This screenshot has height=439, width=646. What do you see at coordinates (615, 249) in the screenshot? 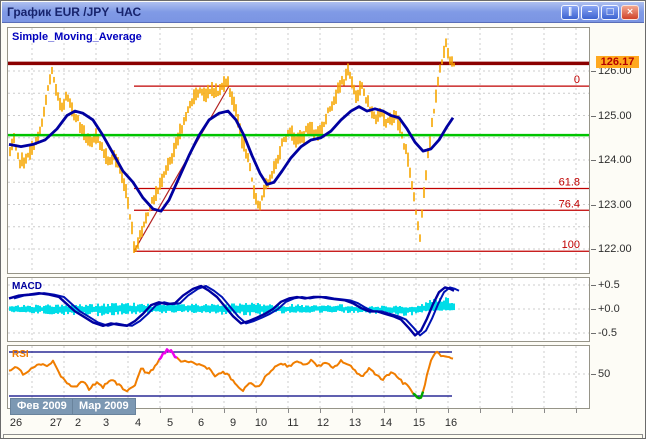
I see `price-tick-label: 122.00` at bounding box center [615, 249].